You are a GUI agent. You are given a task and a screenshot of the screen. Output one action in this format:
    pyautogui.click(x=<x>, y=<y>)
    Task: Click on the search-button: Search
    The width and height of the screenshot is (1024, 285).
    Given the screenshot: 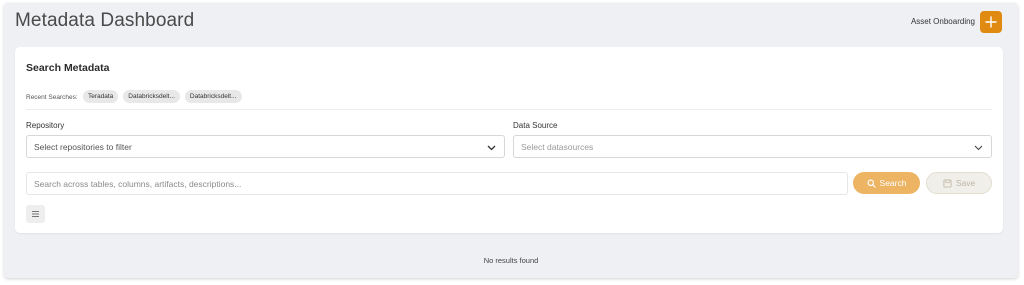 What is the action you would take?
    pyautogui.click(x=886, y=183)
    